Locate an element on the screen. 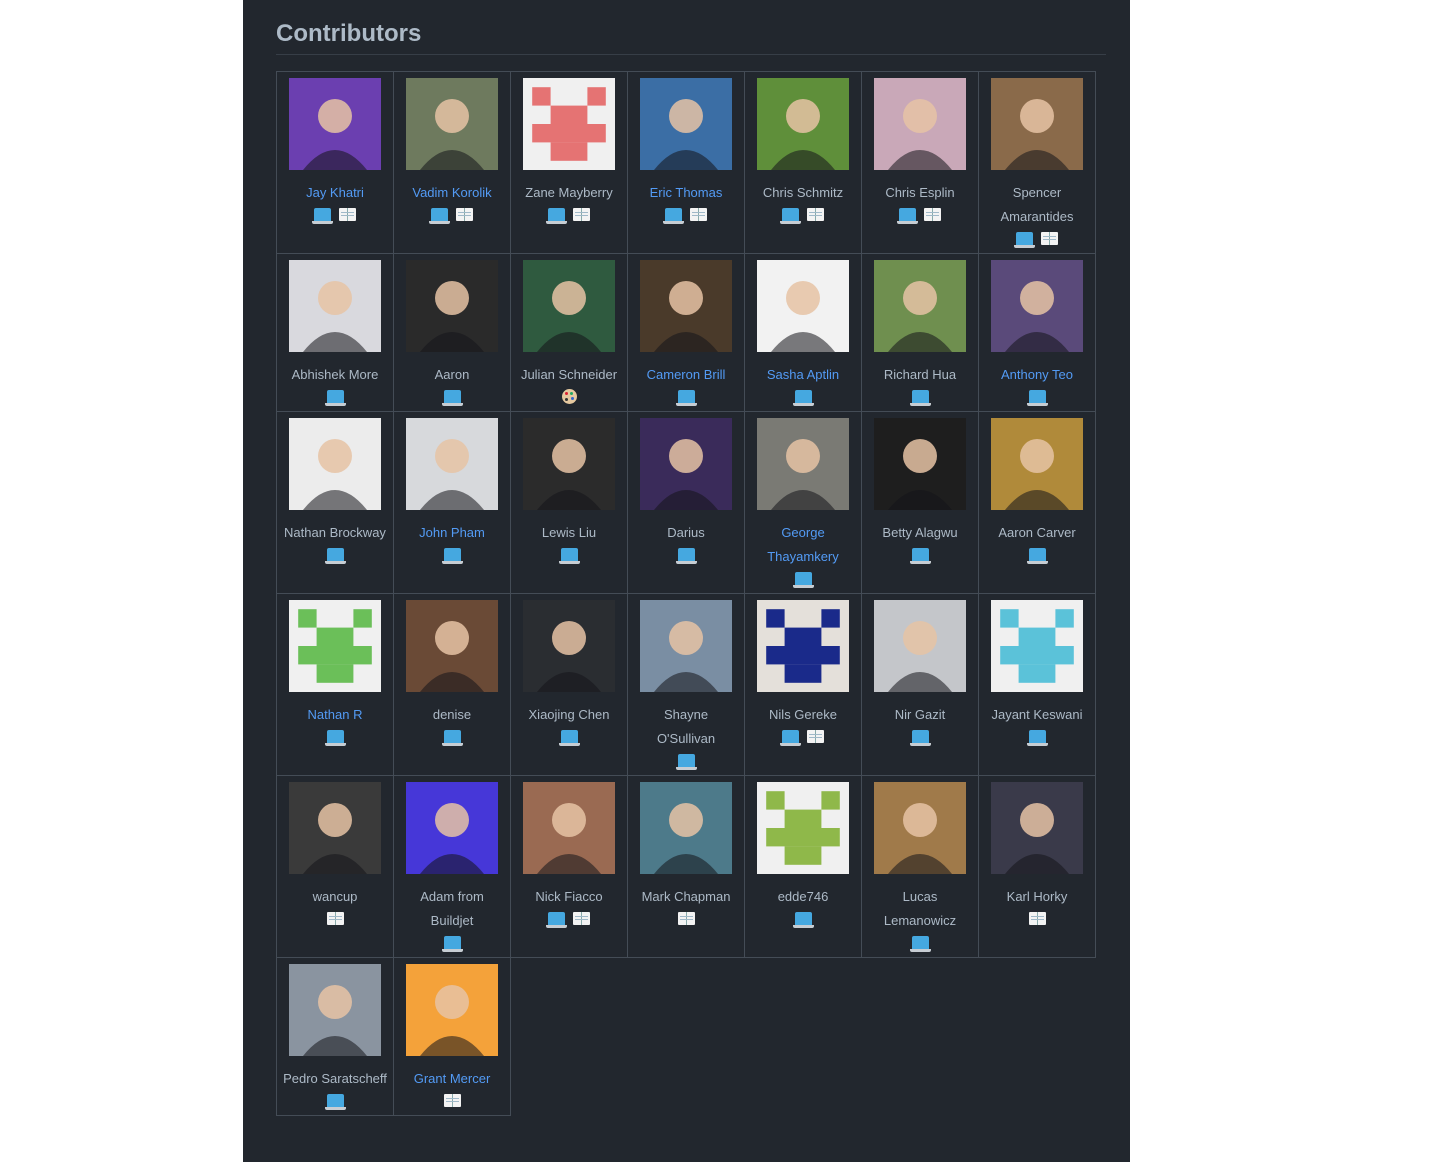 The image size is (1444, 1162). contributor-name-link: Eric Thomas is located at coordinates (686, 193).